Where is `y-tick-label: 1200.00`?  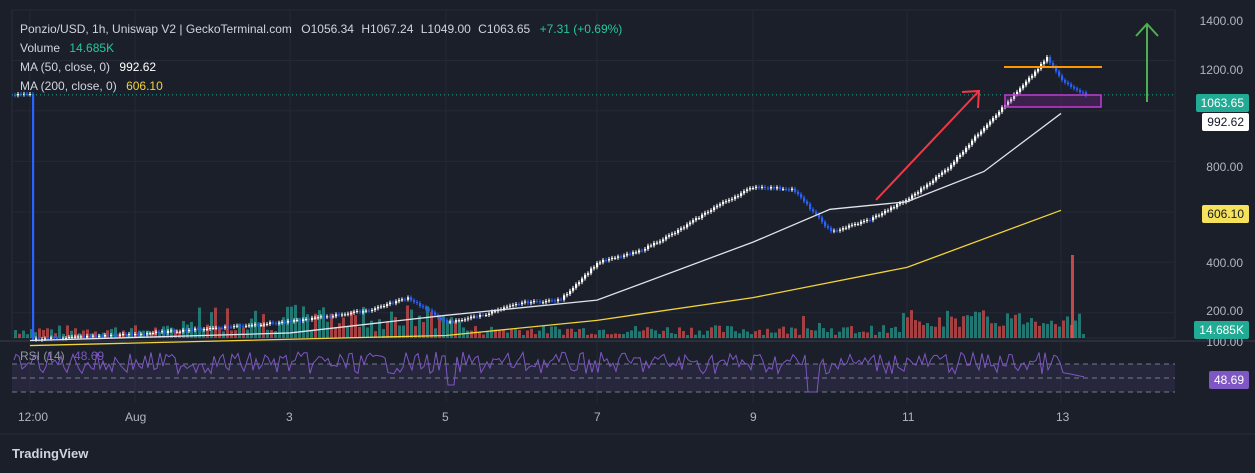 y-tick-label: 1200.00 is located at coordinates (1221, 70).